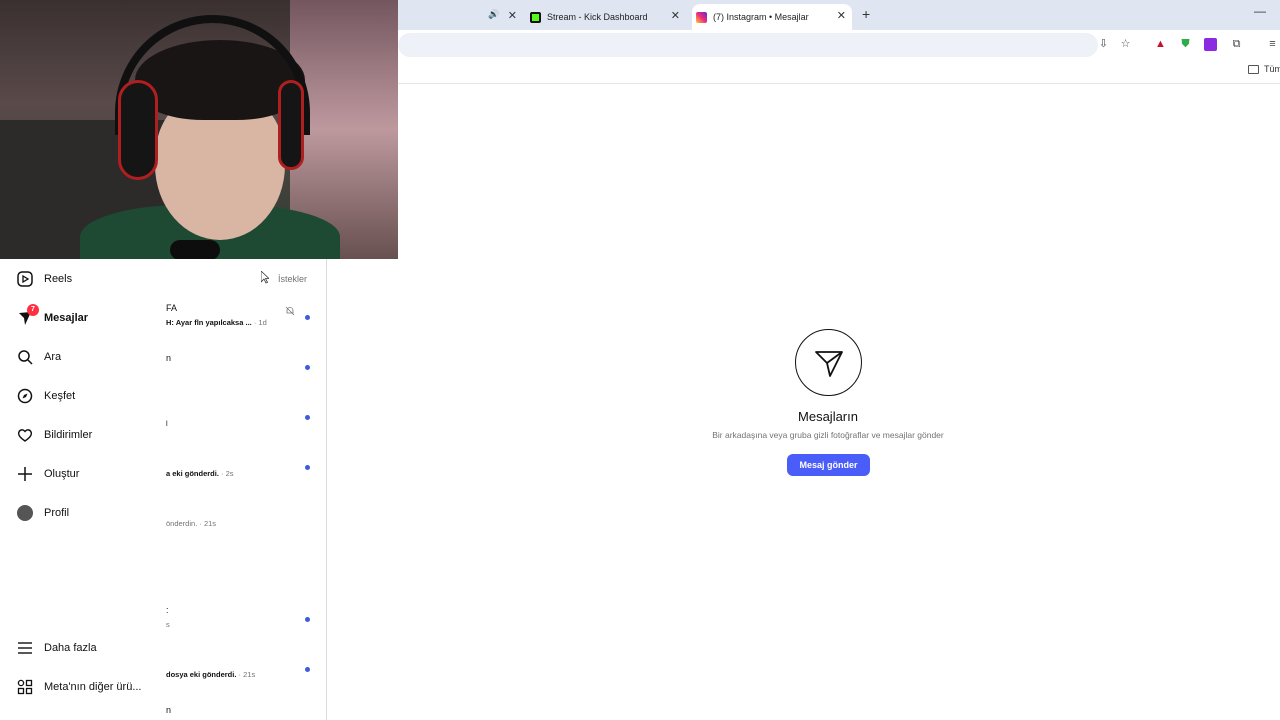  What do you see at coordinates (292, 279) in the screenshot?
I see `requests-link: İstekler` at bounding box center [292, 279].